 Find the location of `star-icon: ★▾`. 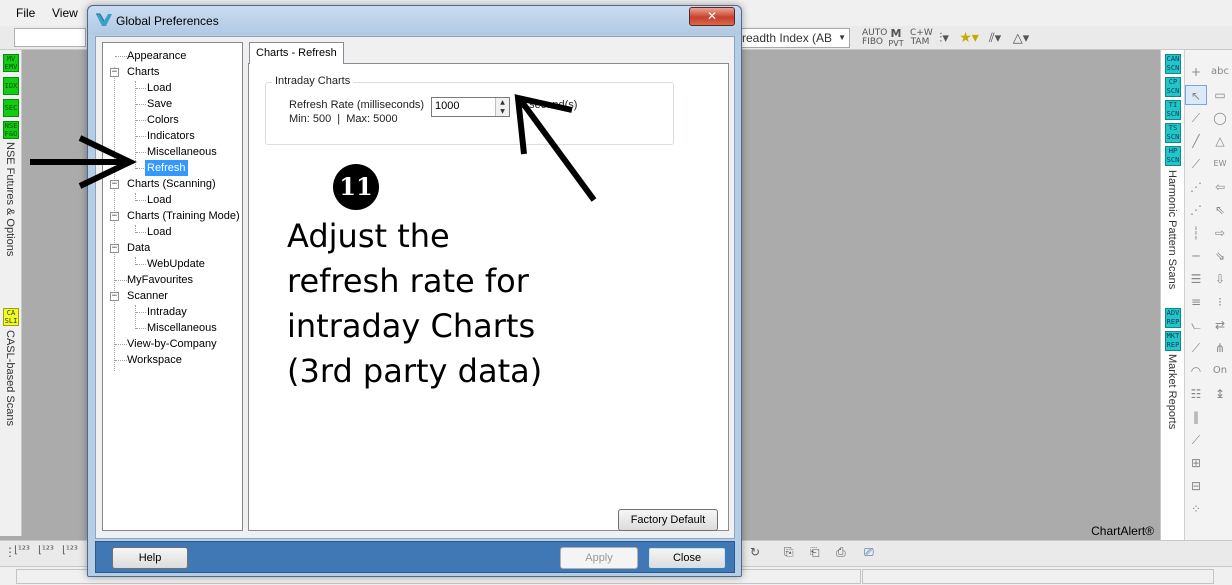

star-icon: ★▾ is located at coordinates (969, 38).